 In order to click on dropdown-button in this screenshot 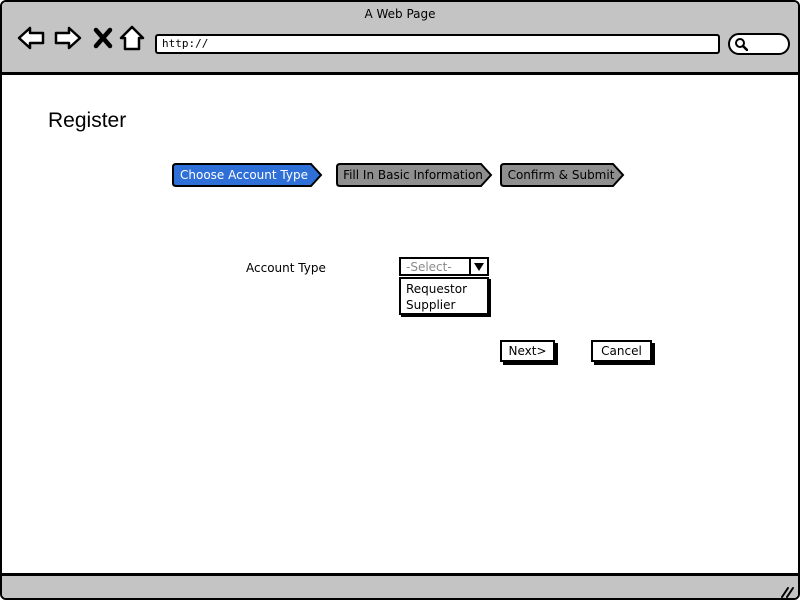, I will do `click(478, 266)`.